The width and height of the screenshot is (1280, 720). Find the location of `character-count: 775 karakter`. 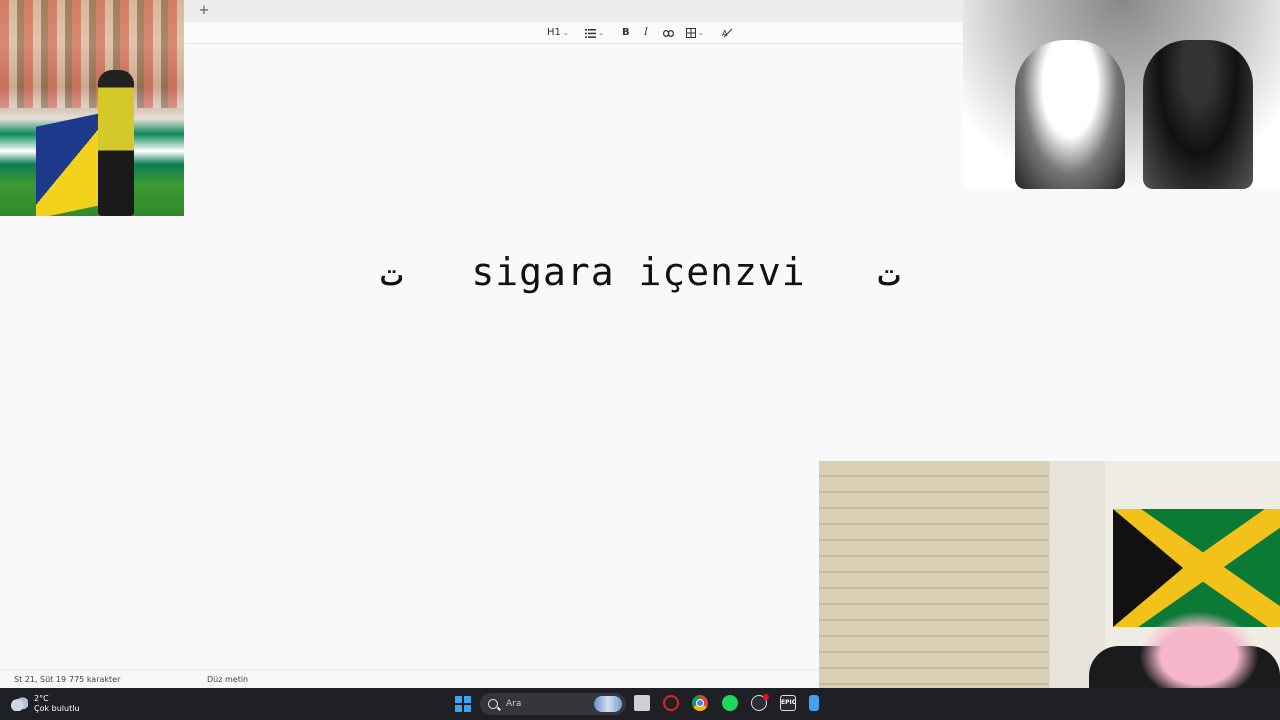

character-count: 775 karakter is located at coordinates (95, 679).